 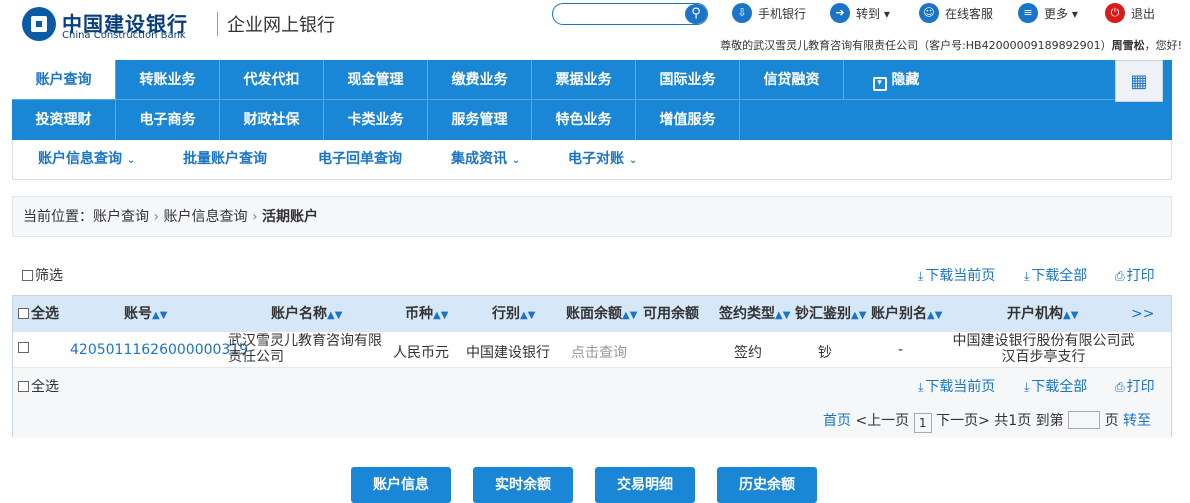 What do you see at coordinates (1049, 421) in the screenshot?
I see `goto-prefix: 到第` at bounding box center [1049, 421].